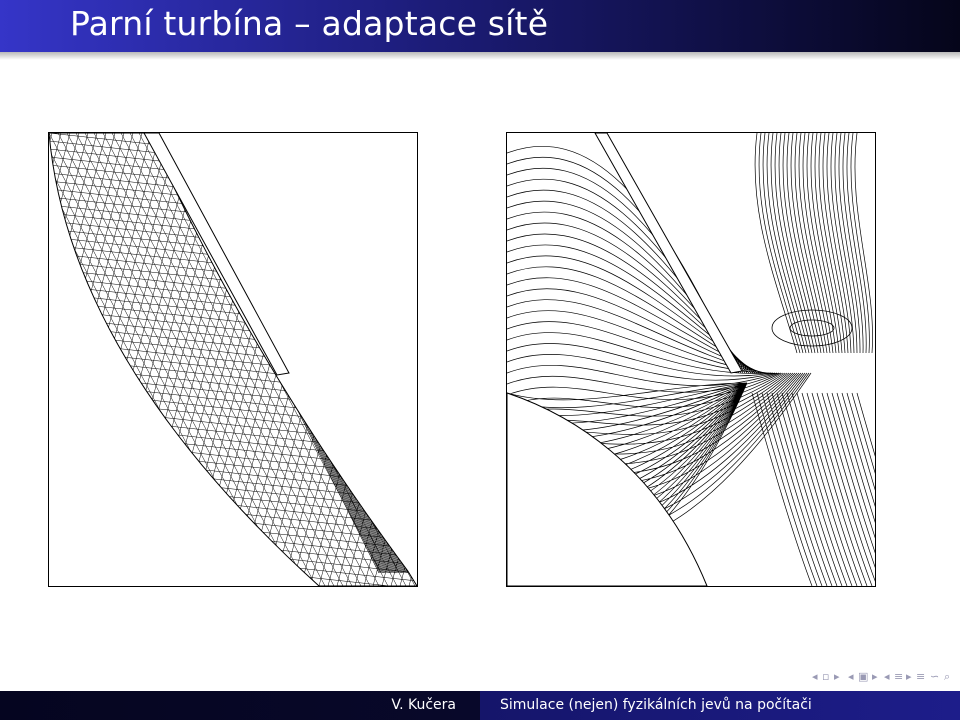 Image resolution: width=960 pixels, height=720 pixels. I want to click on subsection-icon: ▣, so click(863, 676).